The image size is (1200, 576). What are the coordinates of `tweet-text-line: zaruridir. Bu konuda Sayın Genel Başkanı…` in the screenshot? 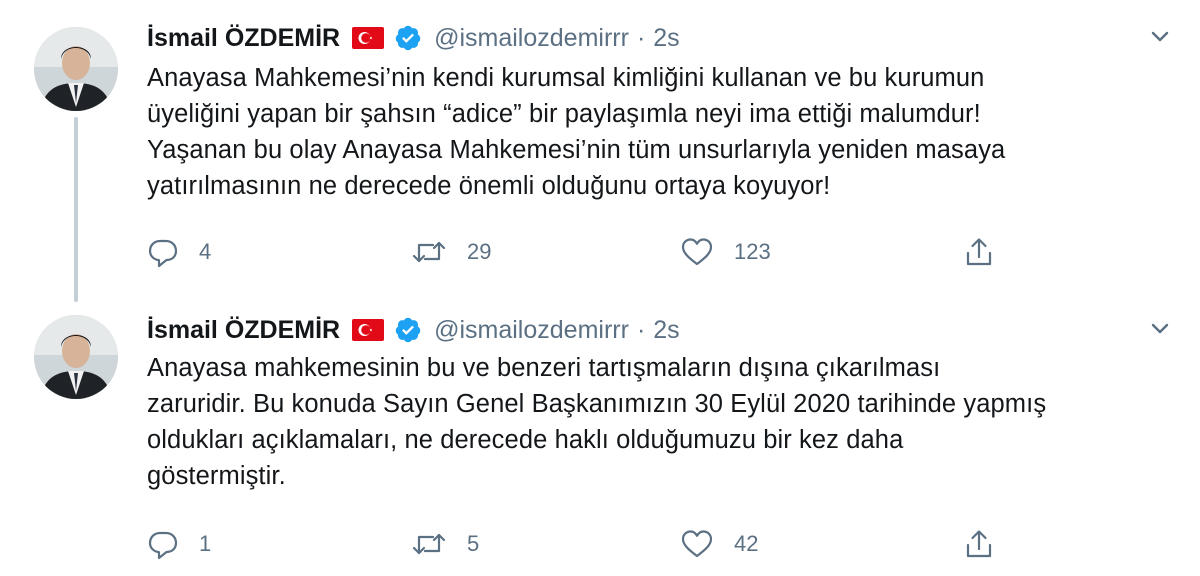 It's located at (597, 404).